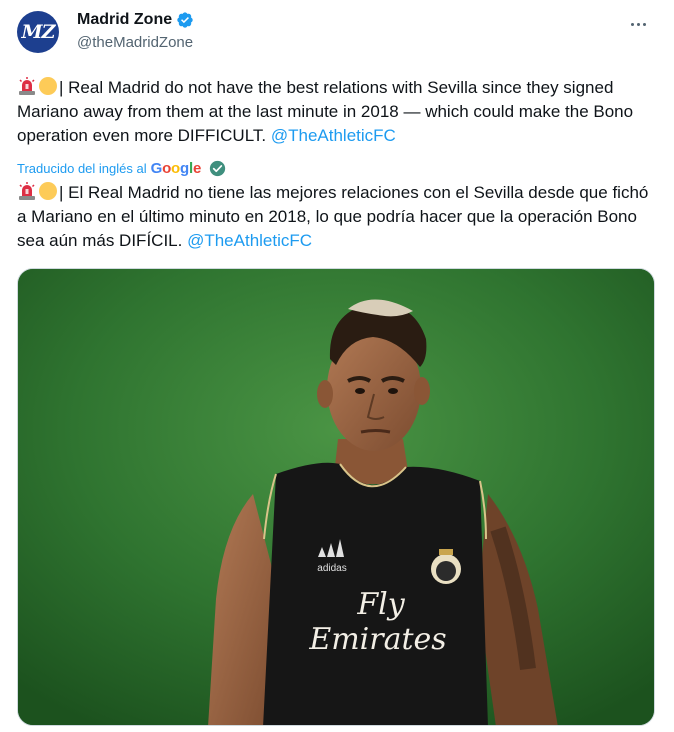 This screenshot has width=674, height=732. I want to click on author-display-name: Madrid Zone, so click(124, 20).